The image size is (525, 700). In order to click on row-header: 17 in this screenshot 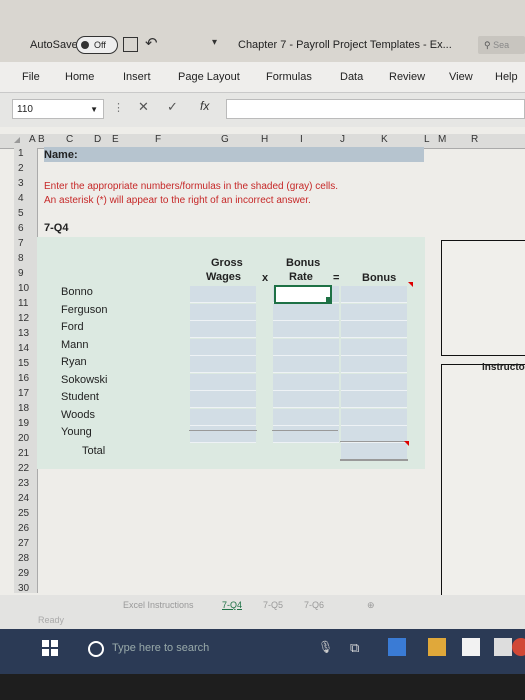, I will do `click(23, 393)`.